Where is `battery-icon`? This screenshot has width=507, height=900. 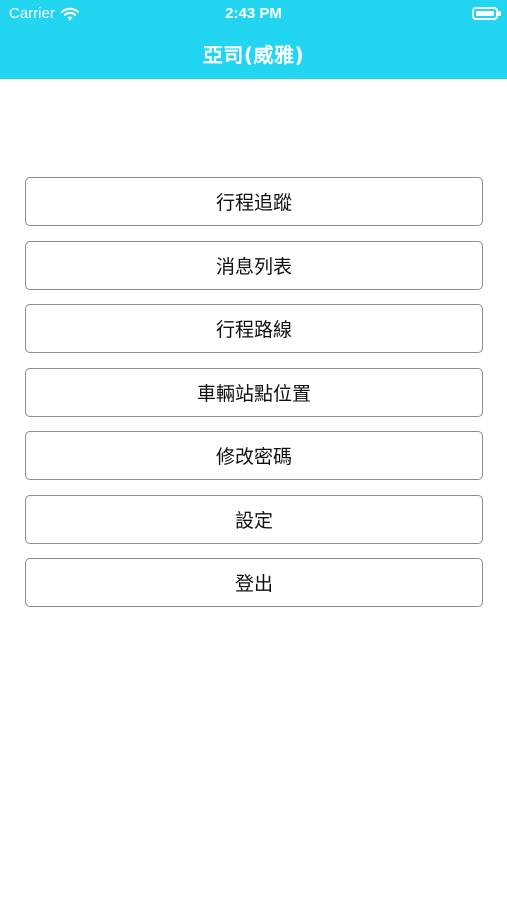 battery-icon is located at coordinates (486, 13).